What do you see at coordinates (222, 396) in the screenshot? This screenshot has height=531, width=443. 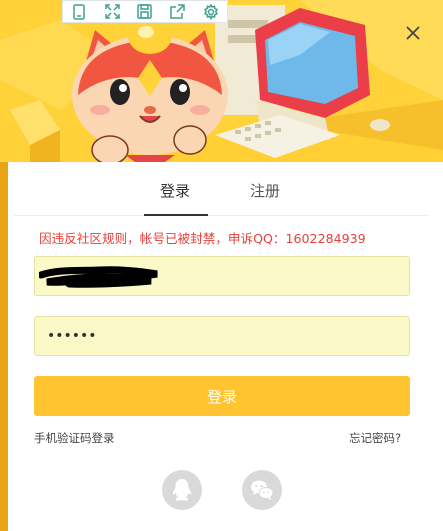 I see `login-button: 登录` at bounding box center [222, 396].